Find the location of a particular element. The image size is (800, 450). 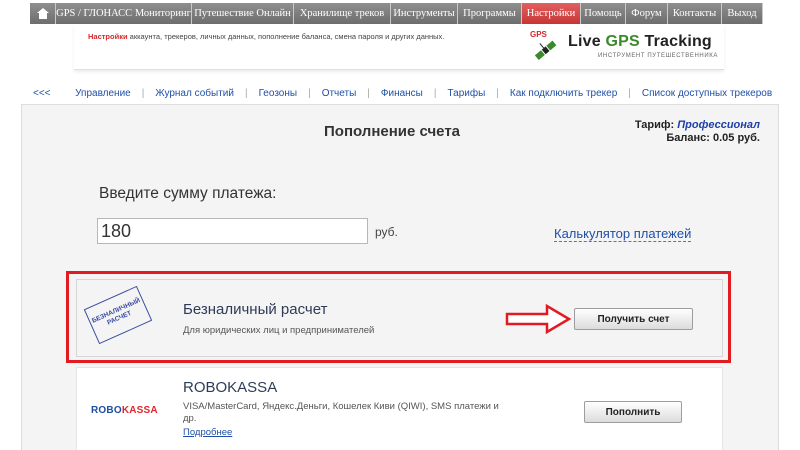

home-icon is located at coordinates (42, 13).